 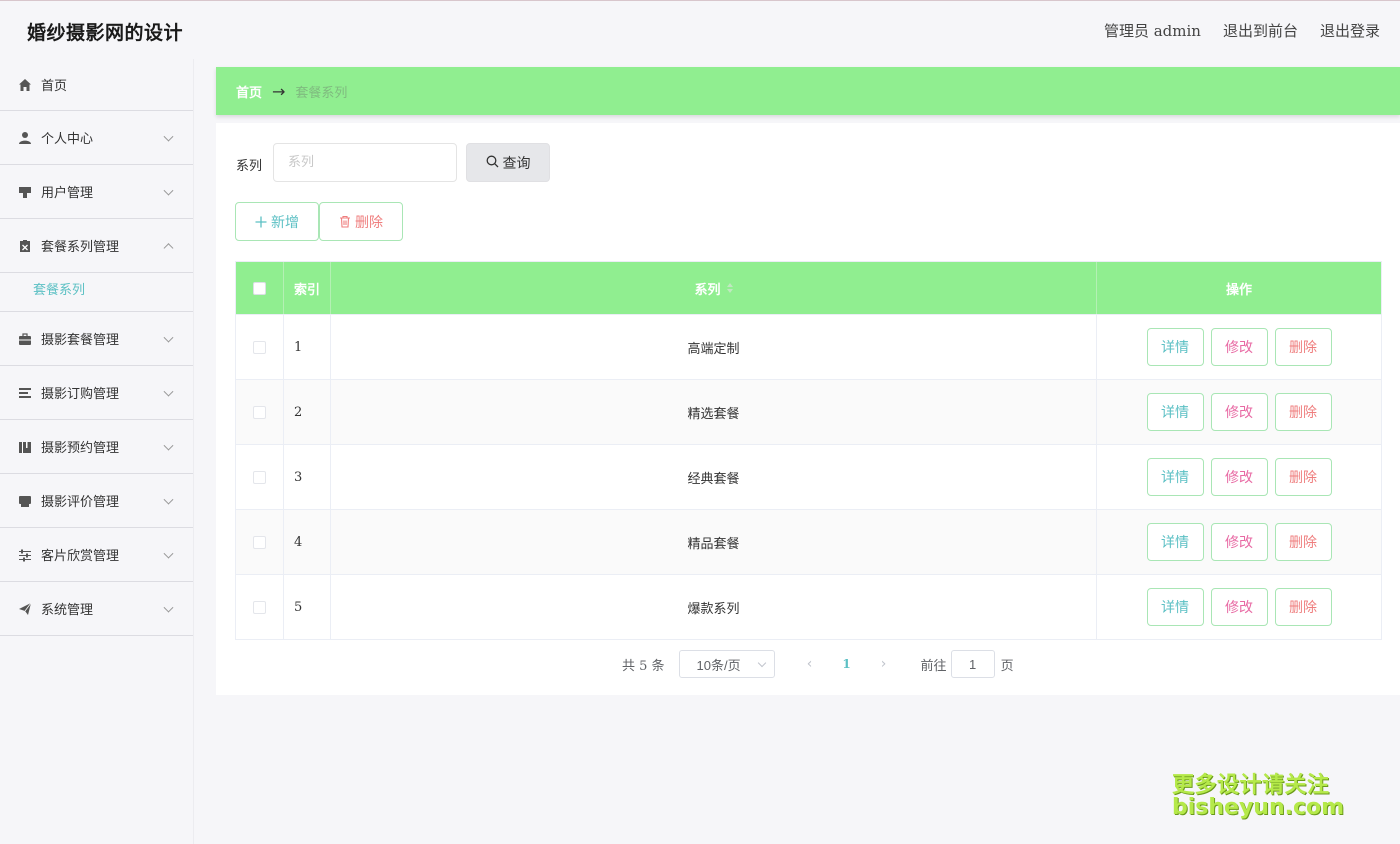 I want to click on row-series: 经典套餐, so click(x=714, y=477).